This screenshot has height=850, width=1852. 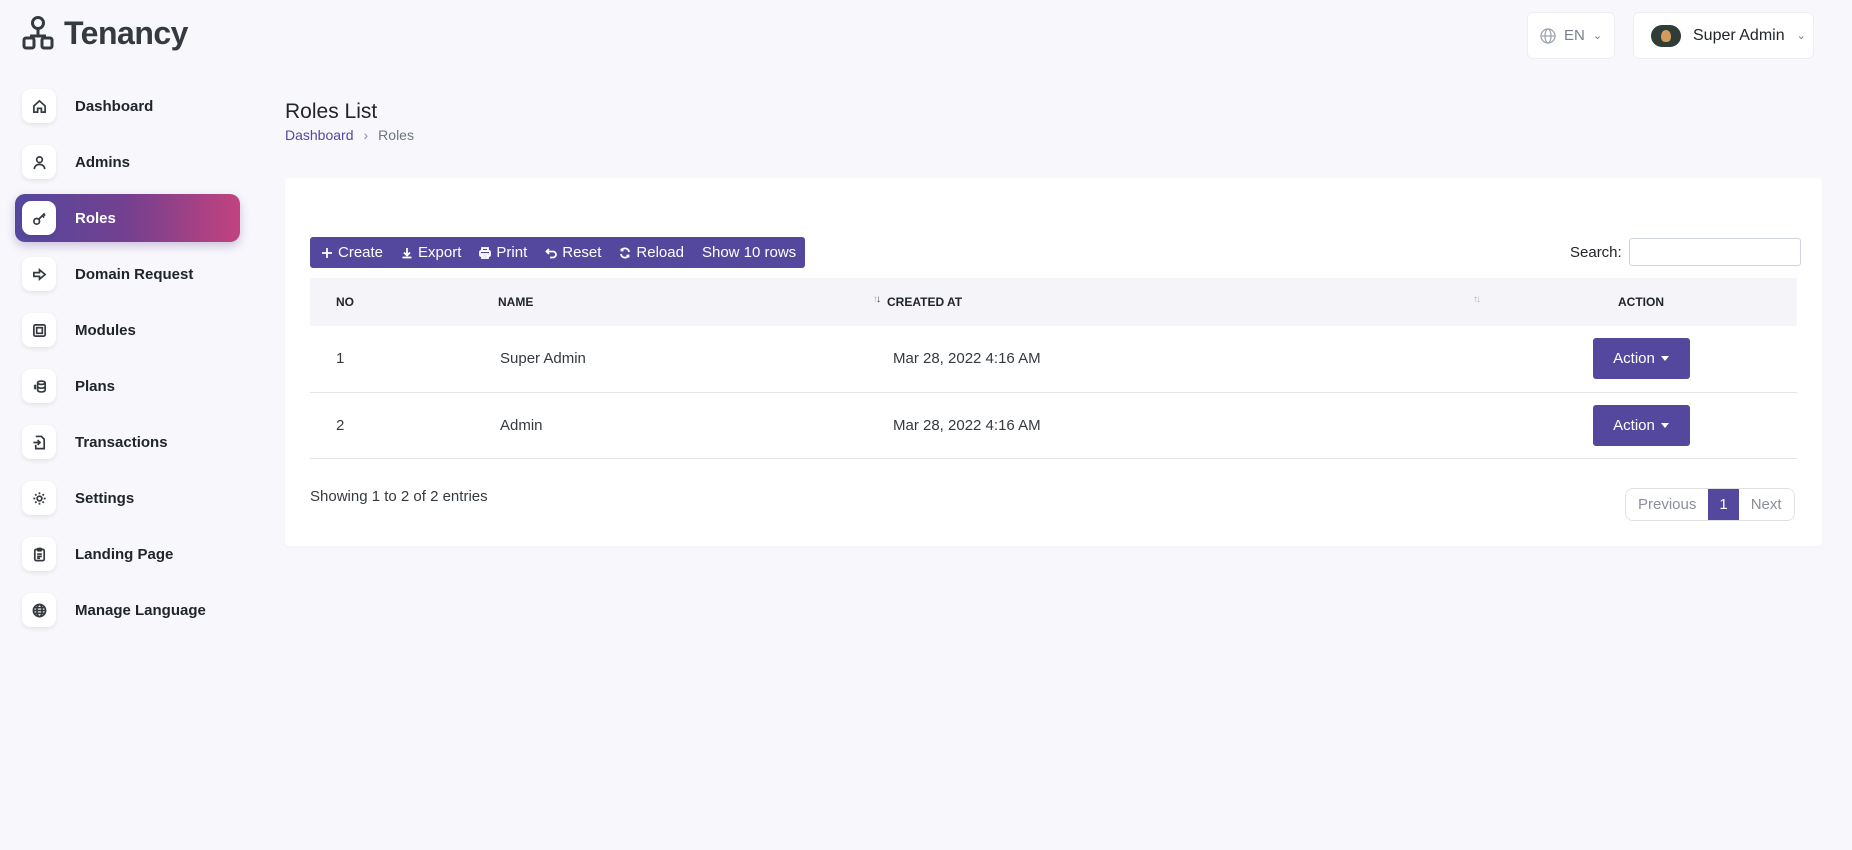 What do you see at coordinates (340, 359) in the screenshot?
I see `row-no: 1` at bounding box center [340, 359].